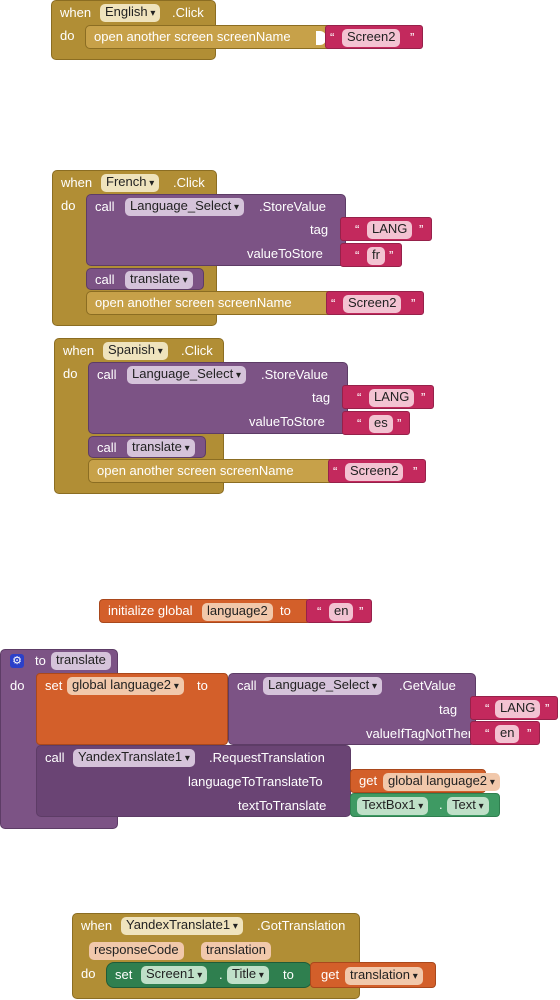 The height and width of the screenshot is (1000, 560). Describe the element at coordinates (376, 256) in the screenshot. I see `store-value: fr` at that location.